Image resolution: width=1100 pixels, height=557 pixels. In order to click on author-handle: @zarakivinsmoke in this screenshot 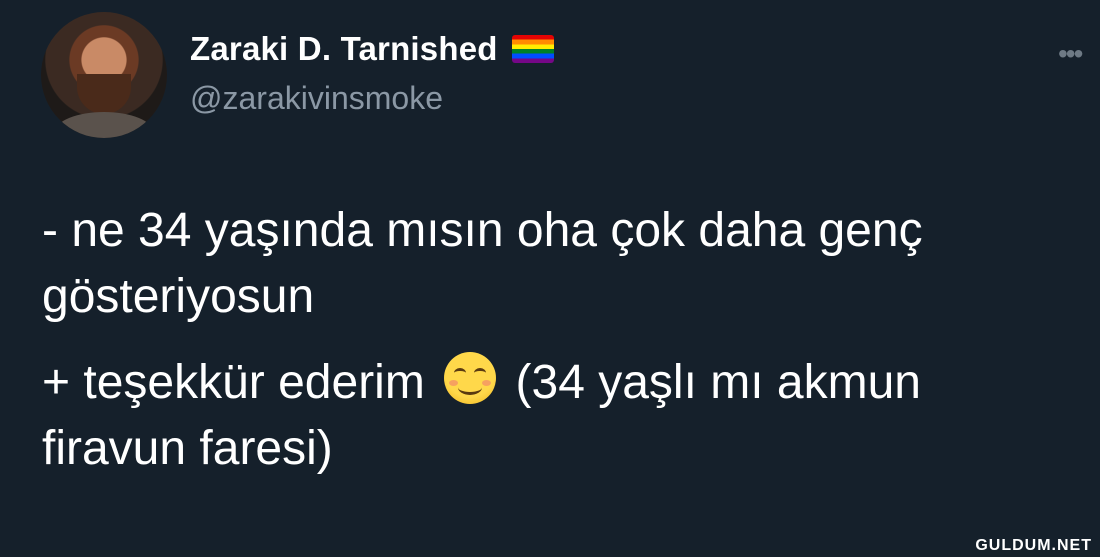, I will do `click(316, 98)`.